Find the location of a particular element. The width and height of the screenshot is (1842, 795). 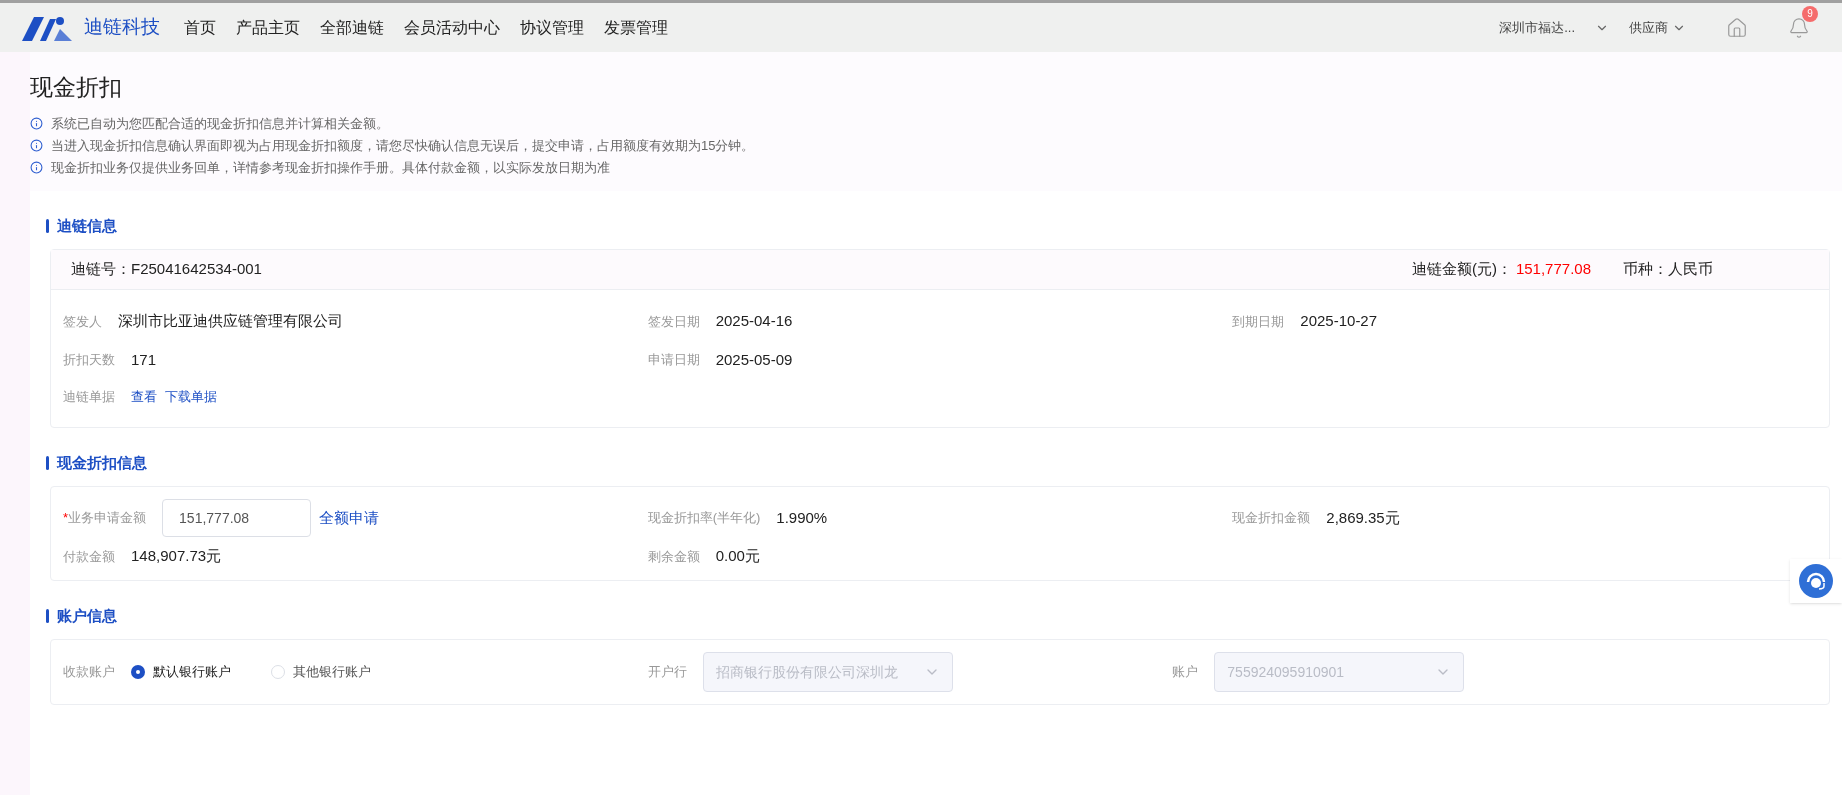

headset-icon is located at coordinates (1816, 580).